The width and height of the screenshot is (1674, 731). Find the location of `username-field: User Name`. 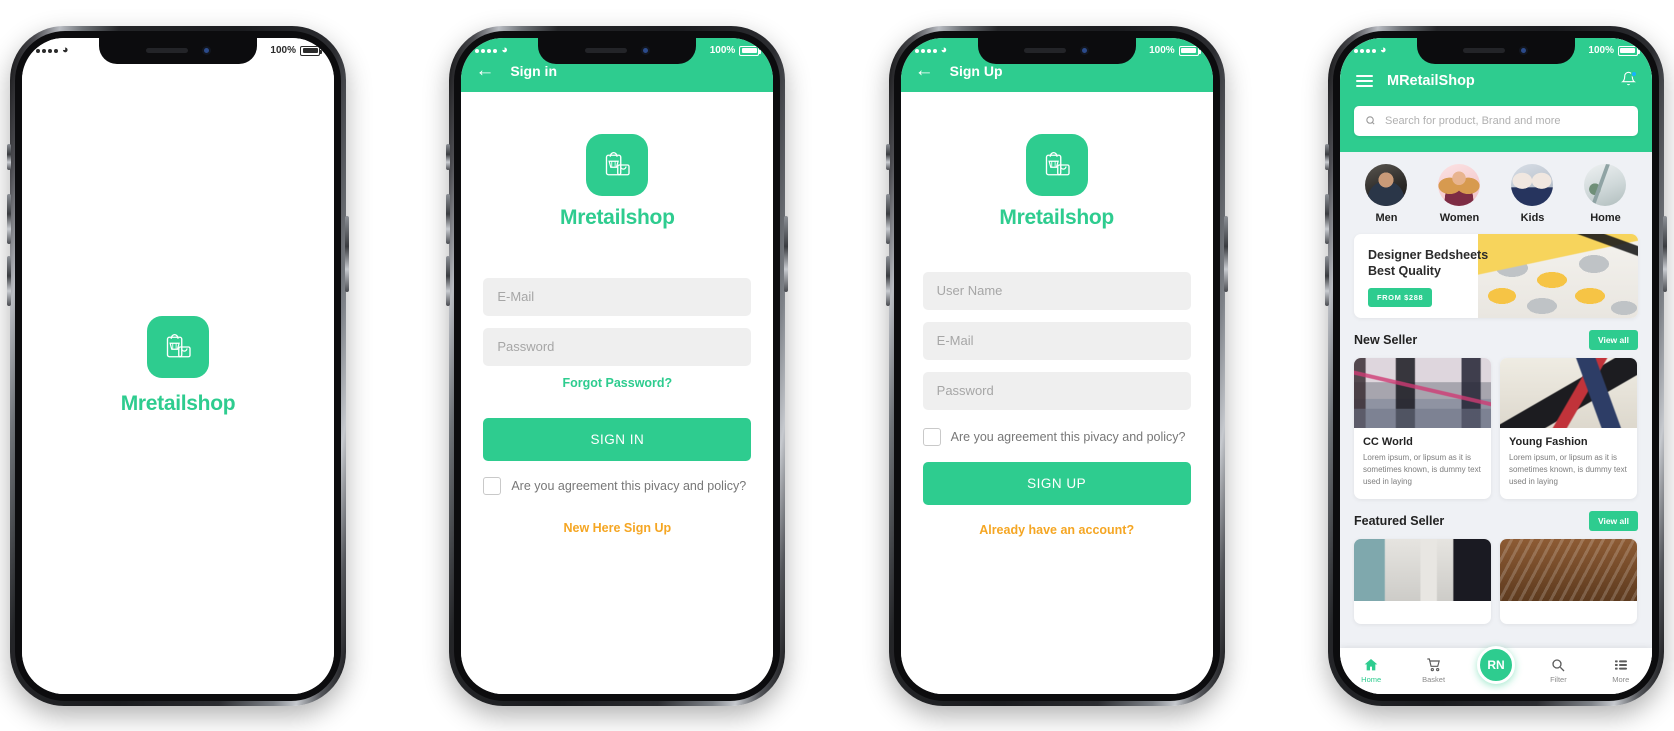

username-field: User Name is located at coordinates (1056, 290).